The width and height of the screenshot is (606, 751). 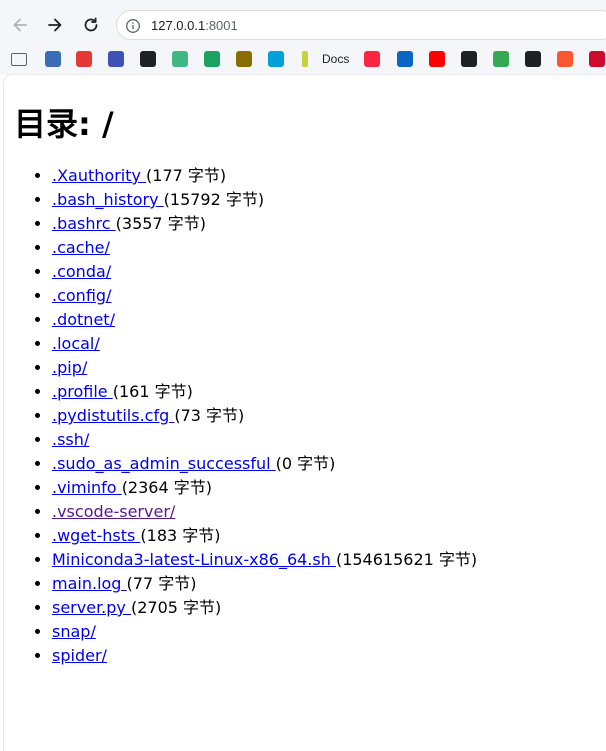 I want to click on directory-link: .vscode-server/, so click(x=113, y=511).